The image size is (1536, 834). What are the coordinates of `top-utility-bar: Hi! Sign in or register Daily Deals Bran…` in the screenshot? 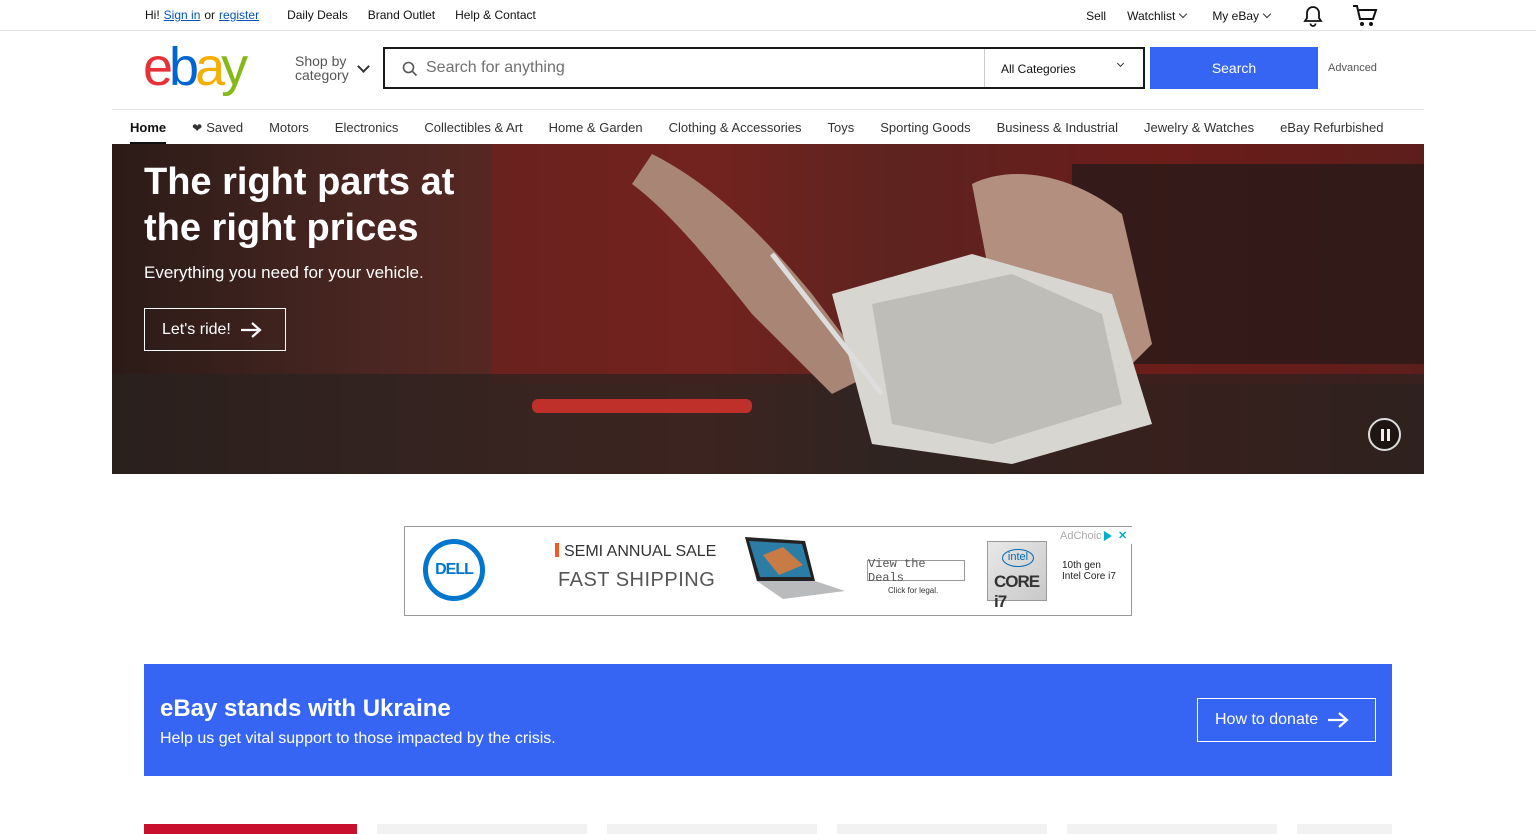 It's located at (768, 15).